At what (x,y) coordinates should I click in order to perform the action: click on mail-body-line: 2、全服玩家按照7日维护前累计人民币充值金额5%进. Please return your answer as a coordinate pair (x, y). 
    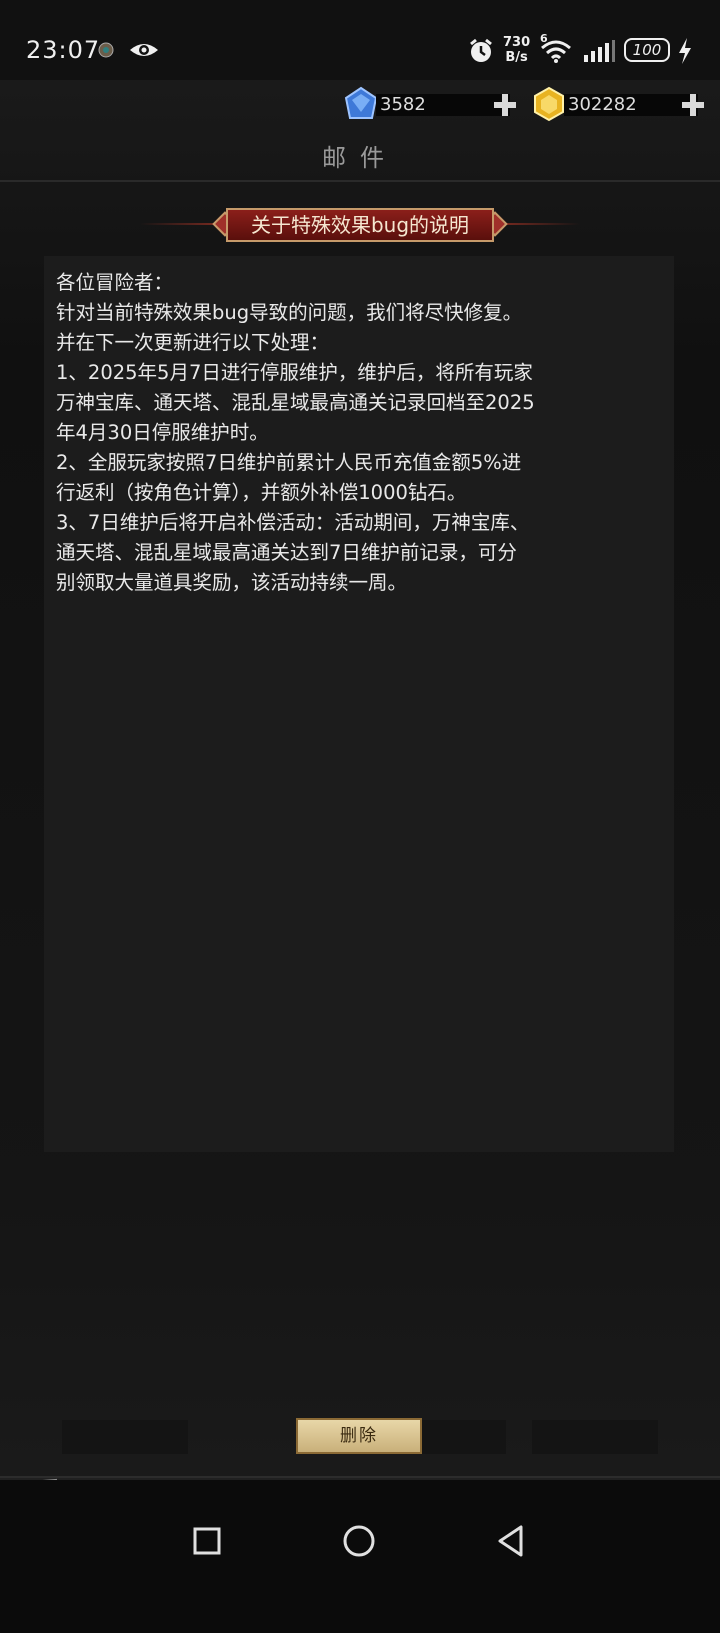
    Looking at the image, I should click on (289, 462).